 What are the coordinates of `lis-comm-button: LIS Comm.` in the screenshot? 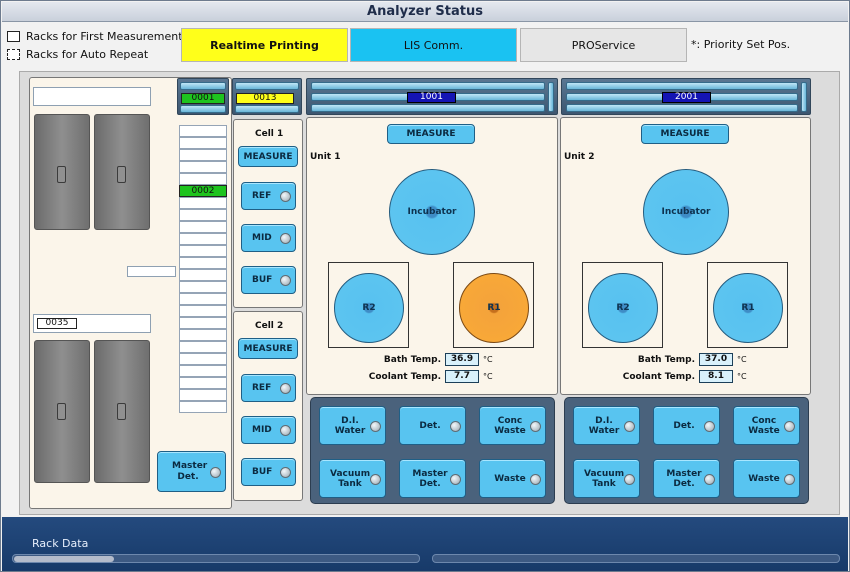 It's located at (433, 45).